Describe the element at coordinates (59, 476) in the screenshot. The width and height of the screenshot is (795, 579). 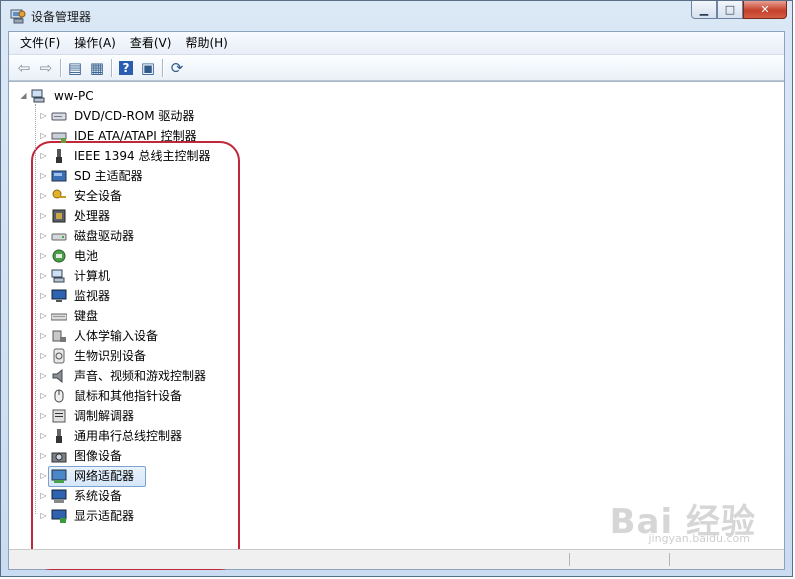
I see `network-adapter-icon` at that location.